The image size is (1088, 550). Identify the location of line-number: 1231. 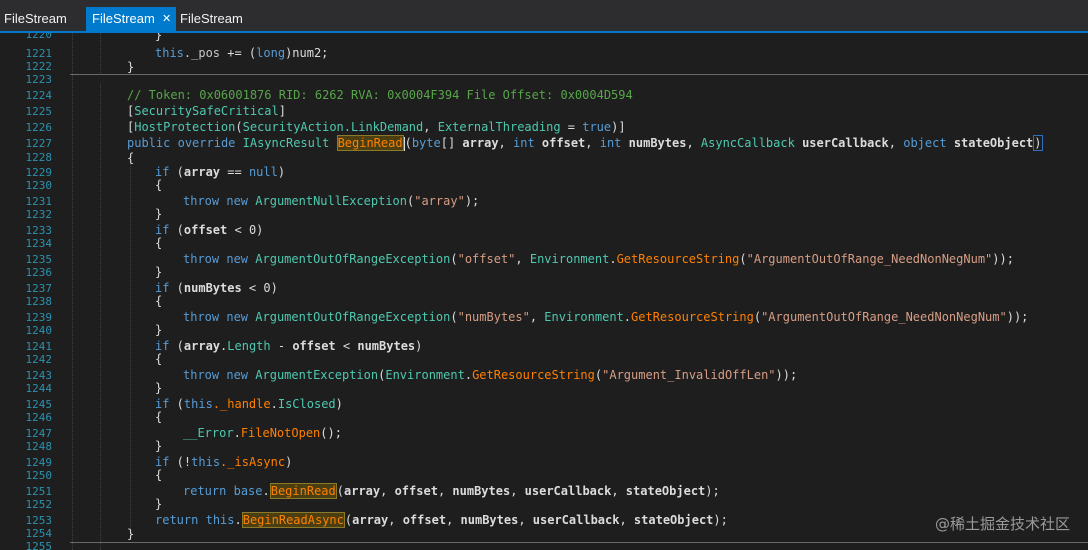
(39, 201).